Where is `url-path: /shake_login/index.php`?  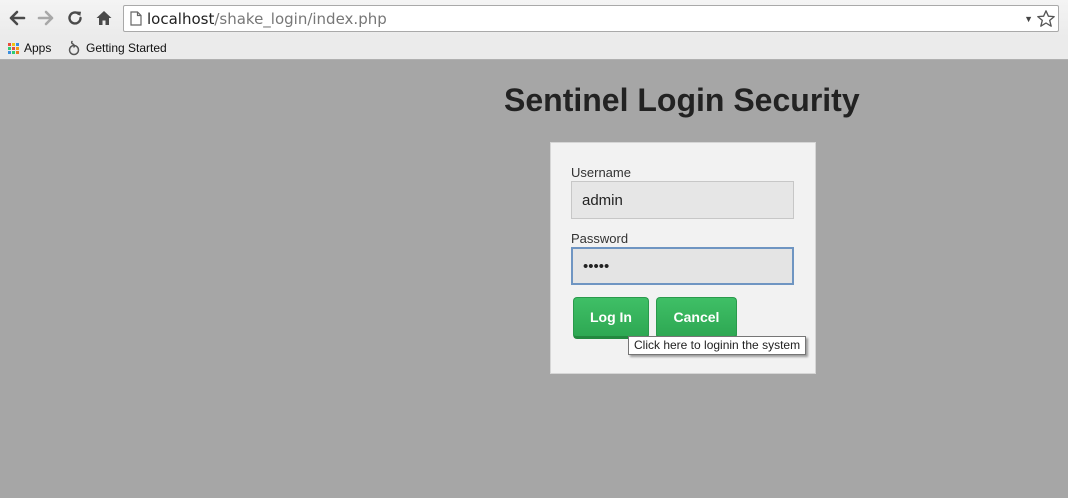 url-path: /shake_login/index.php is located at coordinates (300, 18).